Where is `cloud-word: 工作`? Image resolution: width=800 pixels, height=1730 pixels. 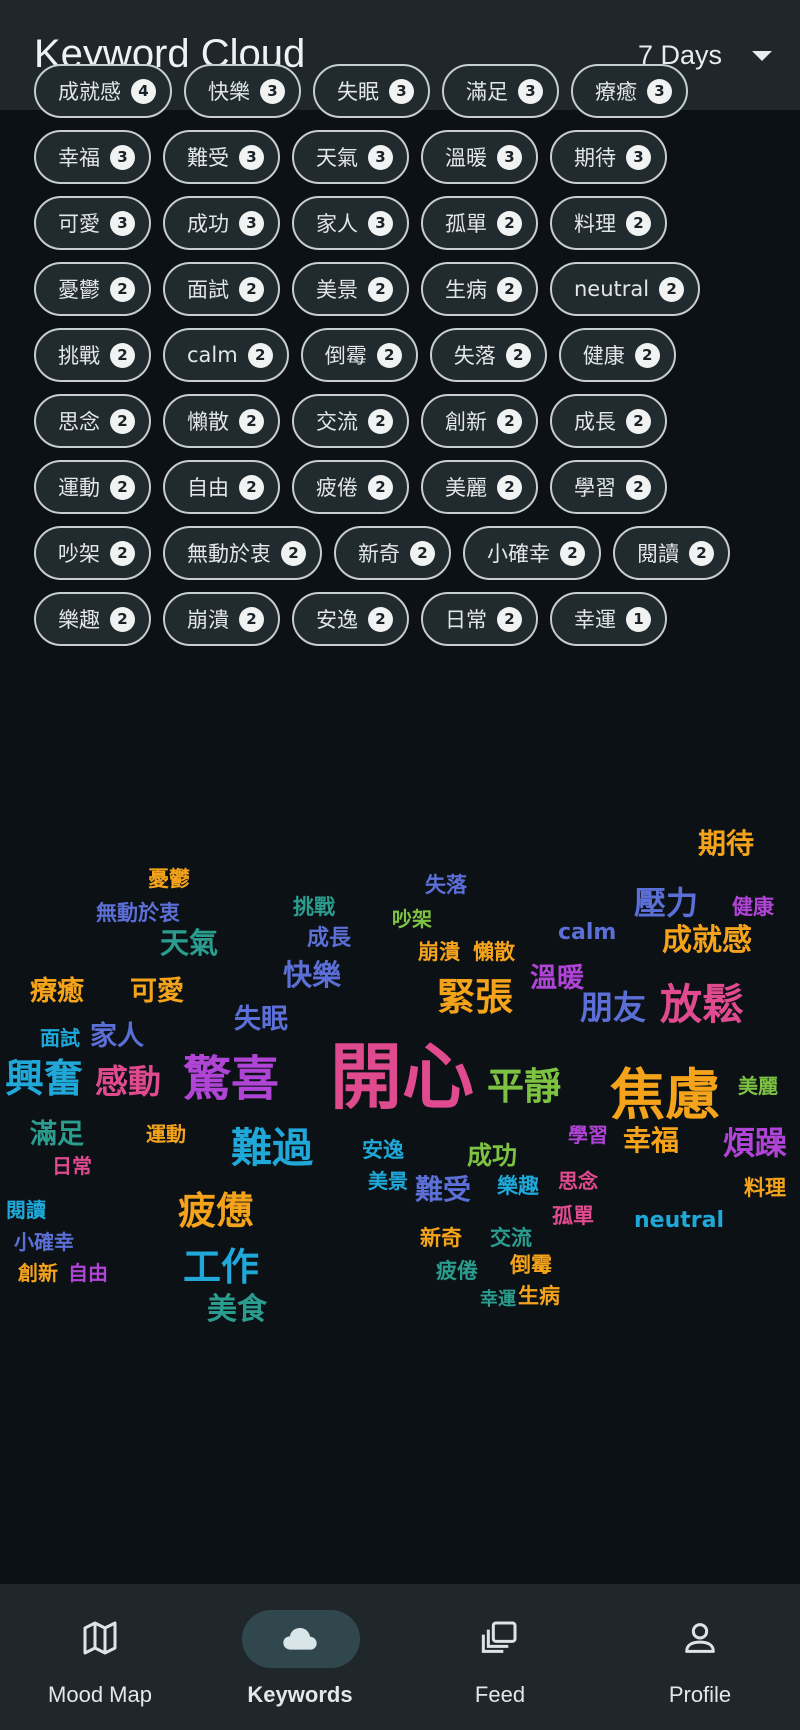 cloud-word: 工作 is located at coordinates (221, 1267).